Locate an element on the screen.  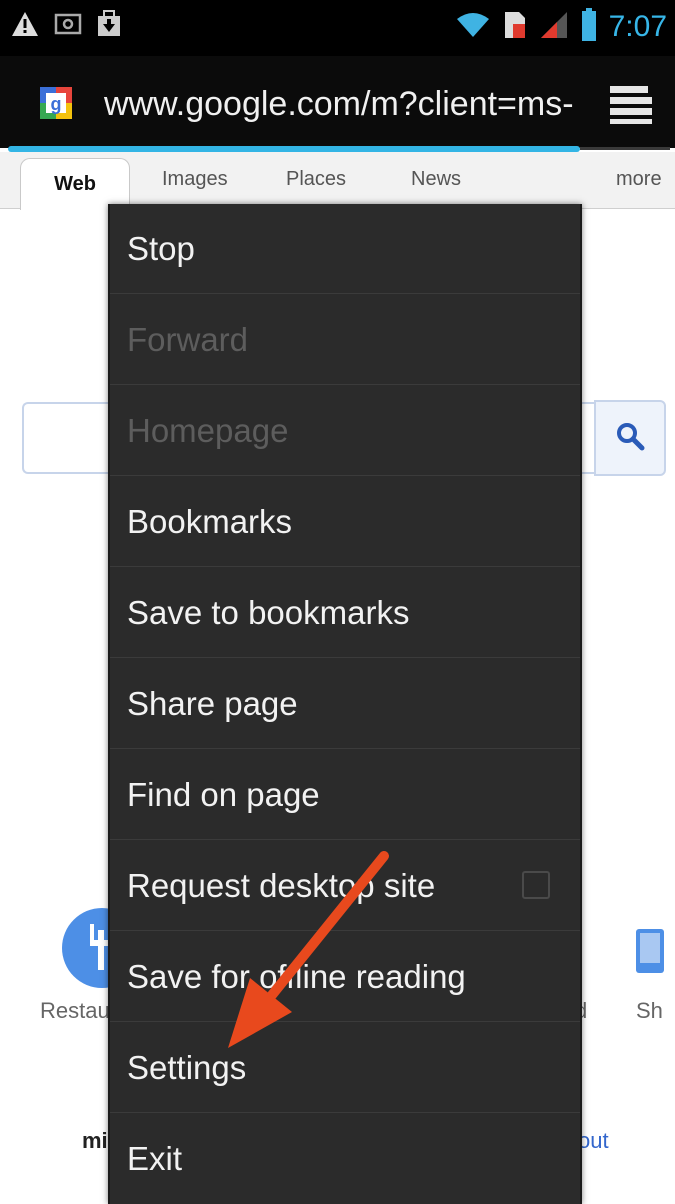
menu-item-save-to-bookmarks: Save to bookmarks is located at coordinates (345, 613).